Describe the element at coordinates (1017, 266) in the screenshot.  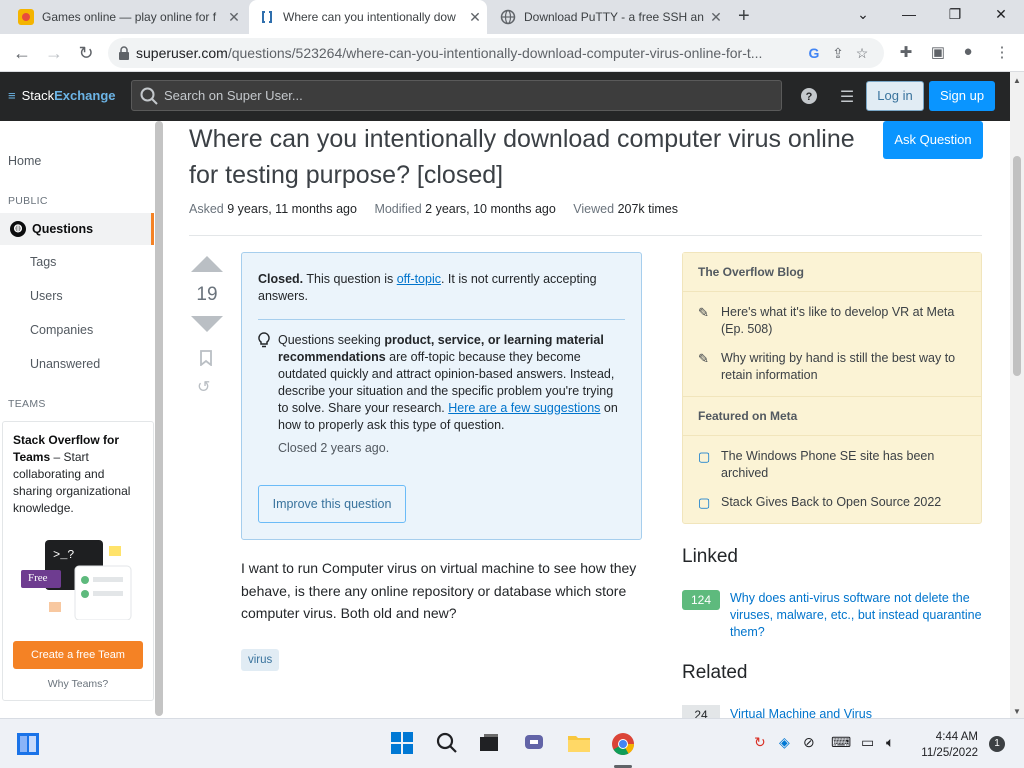
I see `scrollbar-thumb` at that location.